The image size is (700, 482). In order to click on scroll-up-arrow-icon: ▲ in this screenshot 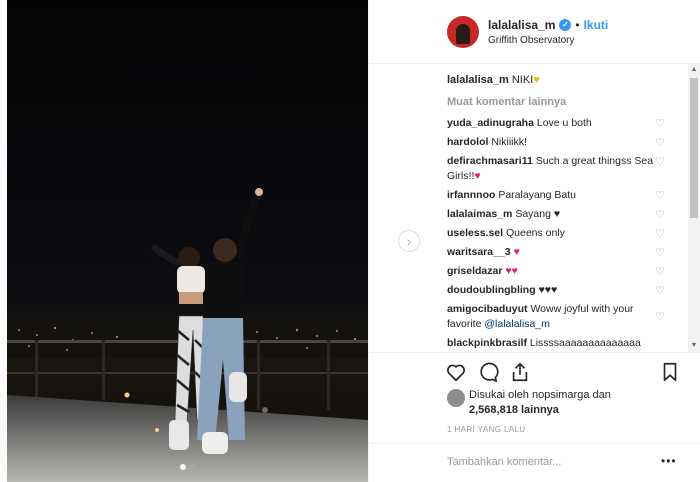, I will do `click(694, 70)`.